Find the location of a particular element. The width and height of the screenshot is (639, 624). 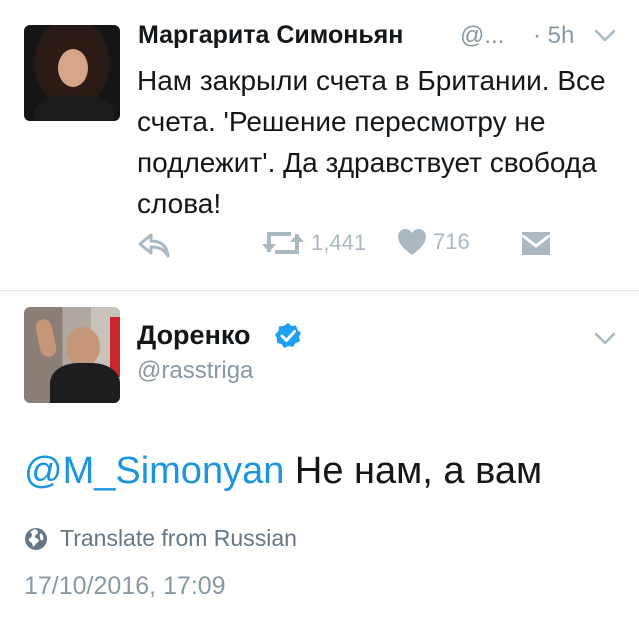

heart-icon is located at coordinates (412, 242).